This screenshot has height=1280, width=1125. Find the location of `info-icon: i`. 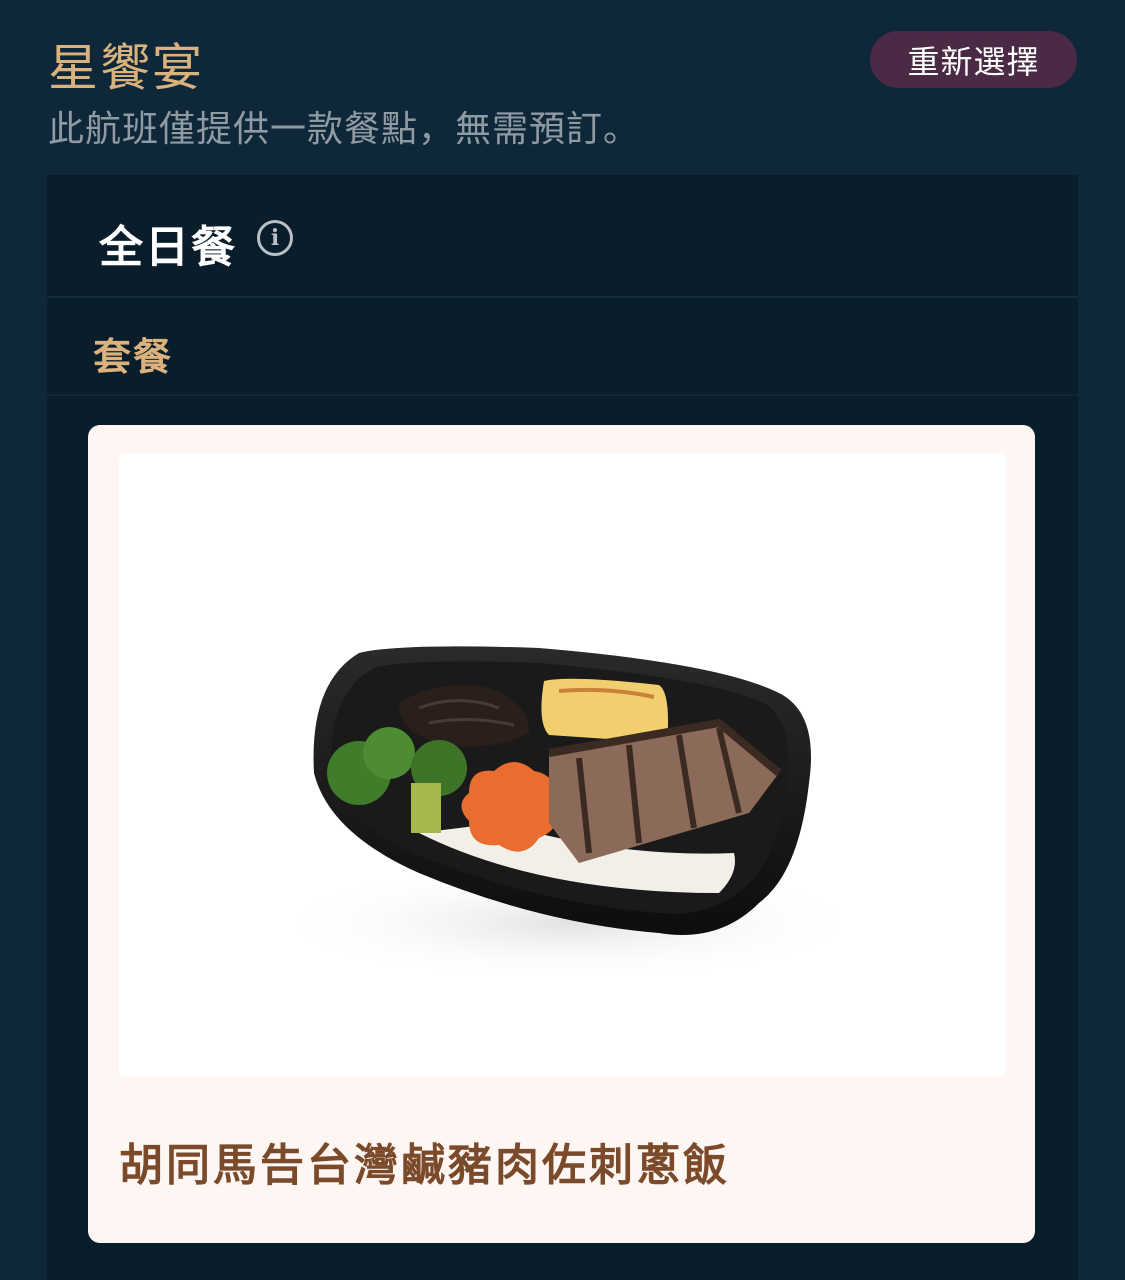

info-icon: i is located at coordinates (275, 238).